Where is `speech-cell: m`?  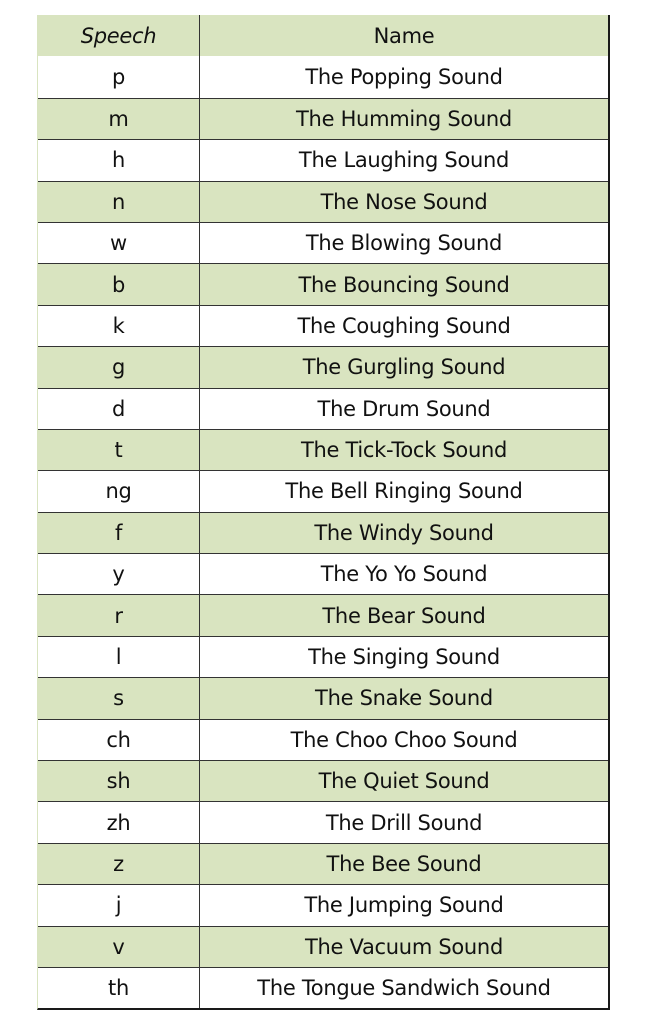 speech-cell: m is located at coordinates (119, 119).